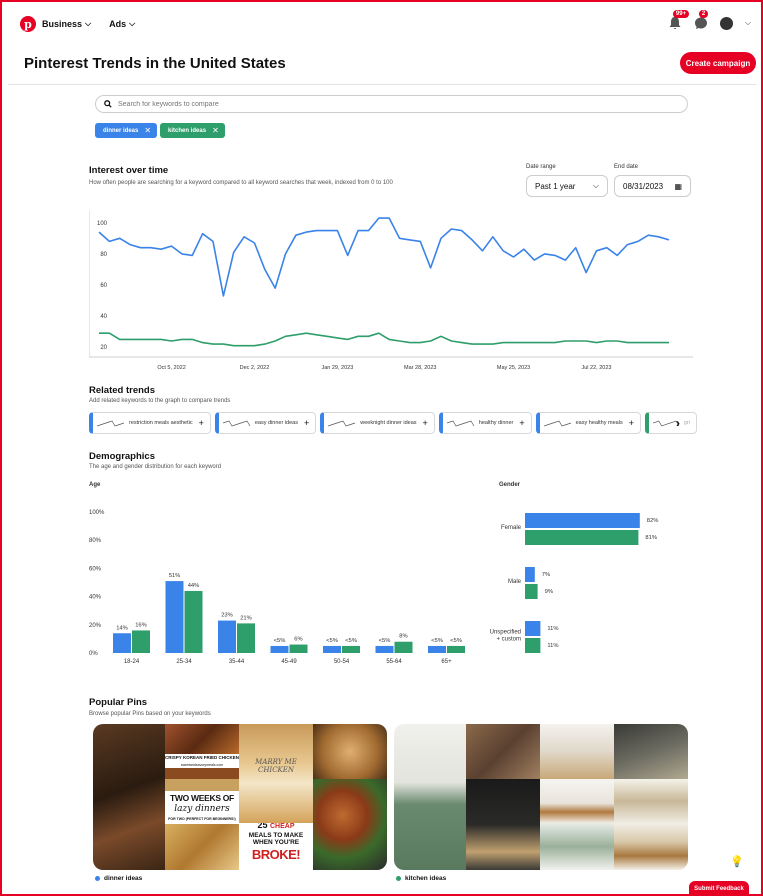 This screenshot has width=763, height=896. What do you see at coordinates (202, 765) in the screenshot?
I see `pin-text: sweetandsavorymeals.com` at bounding box center [202, 765].